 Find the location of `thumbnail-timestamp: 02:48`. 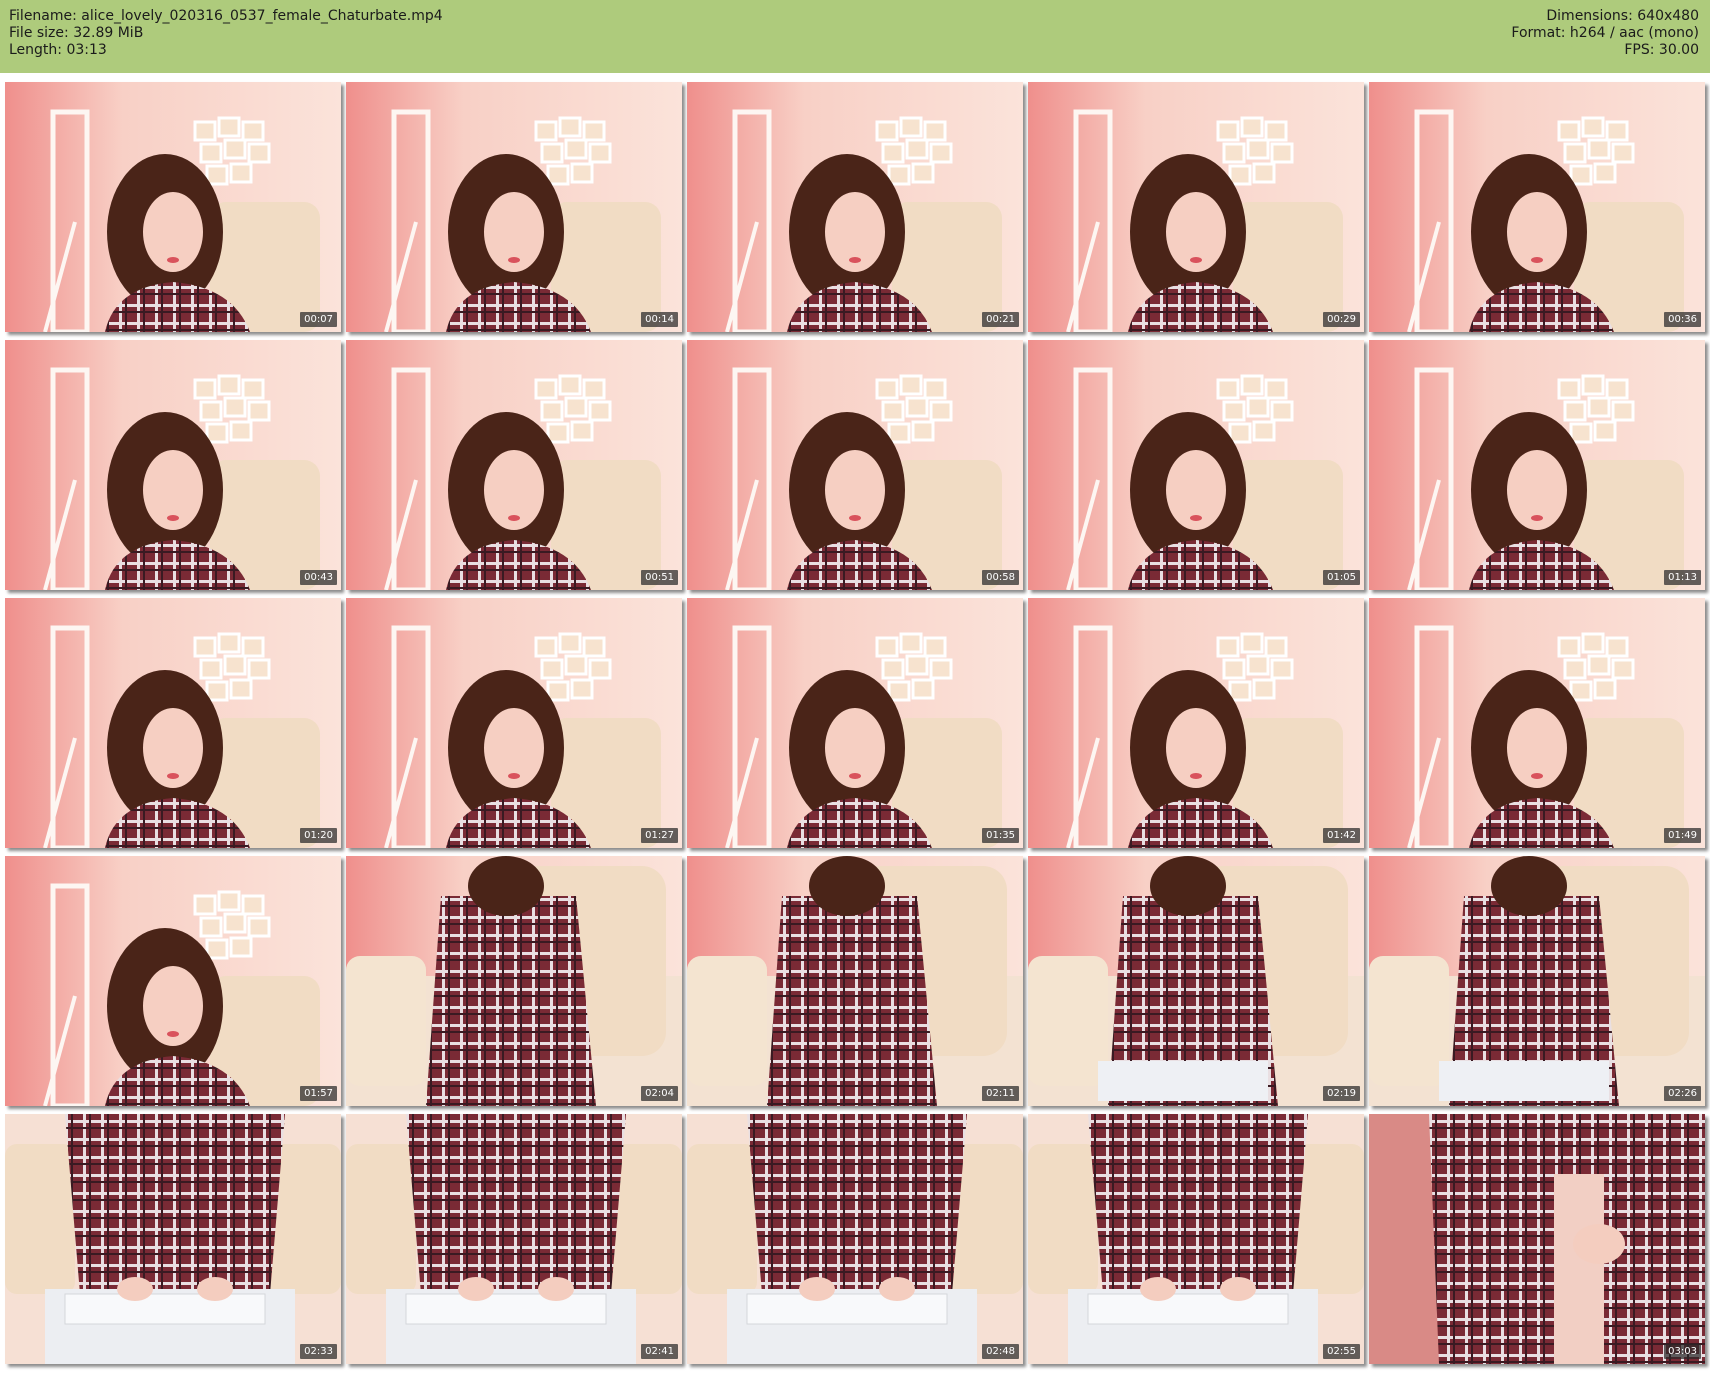

thumbnail-timestamp: 02:48 is located at coordinates (1000, 1351).